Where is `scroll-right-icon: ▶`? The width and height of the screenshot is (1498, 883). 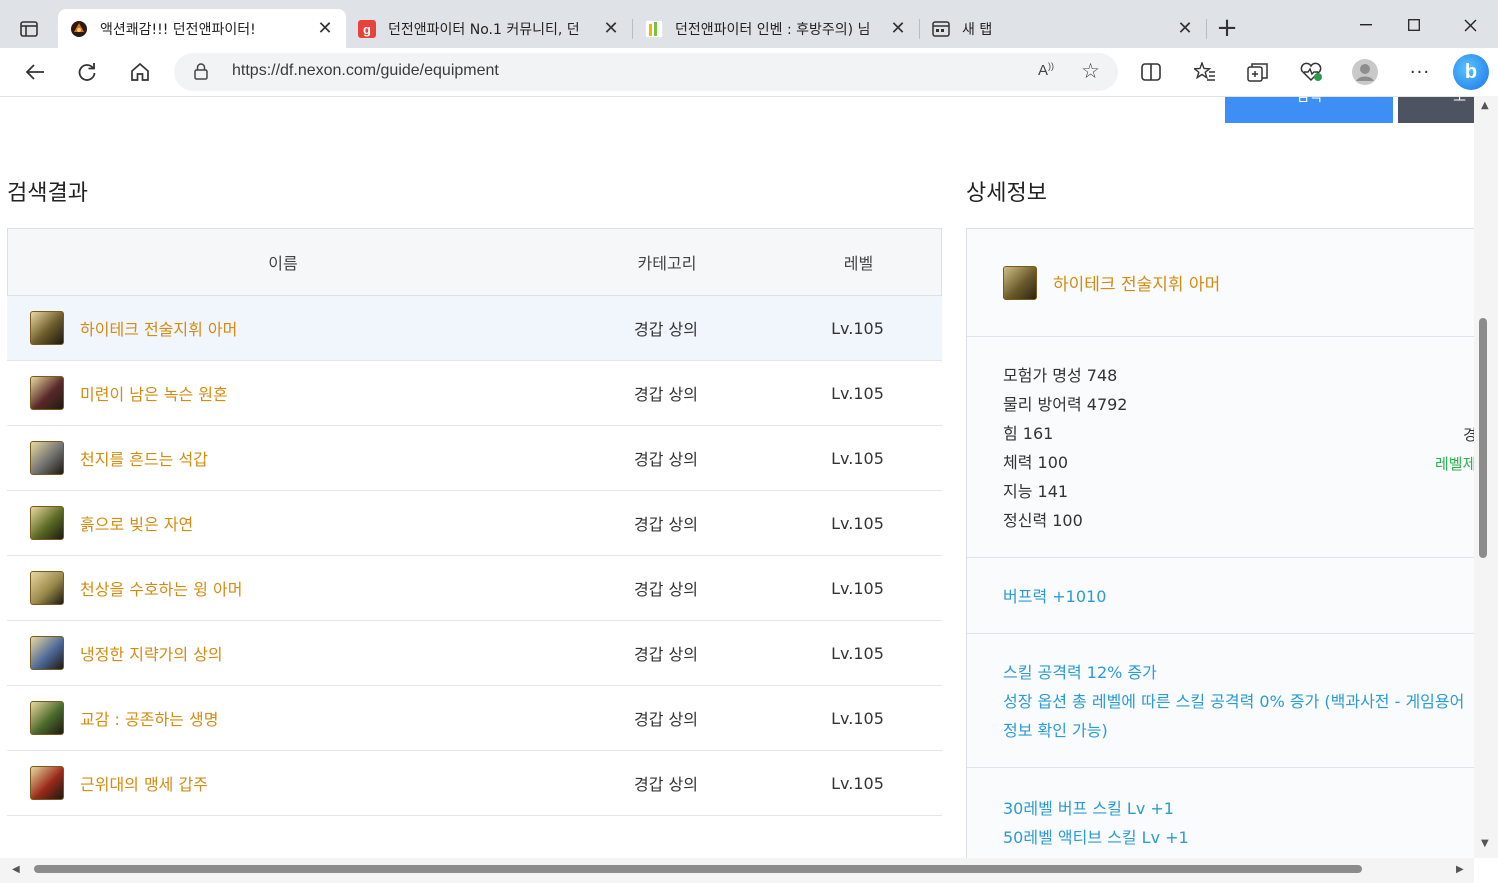 scroll-right-icon: ▶ is located at coordinates (1460, 869).